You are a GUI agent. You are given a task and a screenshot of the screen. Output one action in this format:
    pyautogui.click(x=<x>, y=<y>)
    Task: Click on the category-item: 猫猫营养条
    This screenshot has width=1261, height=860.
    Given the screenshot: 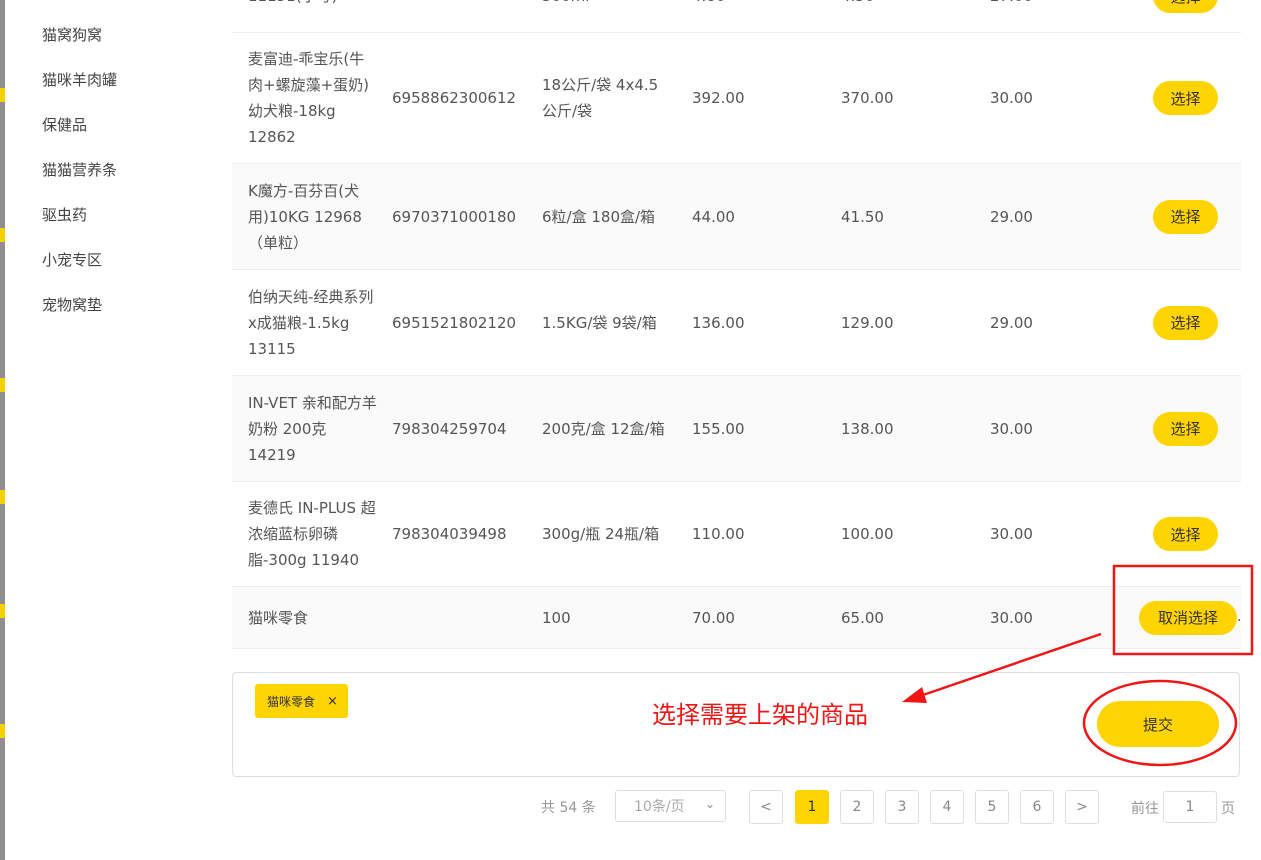 What is the action you would take?
    pyautogui.click(x=79, y=169)
    